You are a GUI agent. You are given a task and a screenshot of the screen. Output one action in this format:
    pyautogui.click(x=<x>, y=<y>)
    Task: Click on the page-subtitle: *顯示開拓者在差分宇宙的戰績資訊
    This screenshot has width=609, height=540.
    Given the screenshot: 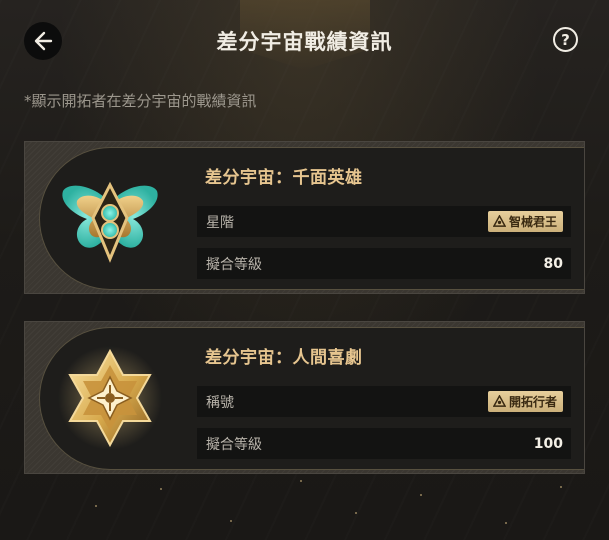 What is the action you would take?
    pyautogui.click(x=140, y=101)
    